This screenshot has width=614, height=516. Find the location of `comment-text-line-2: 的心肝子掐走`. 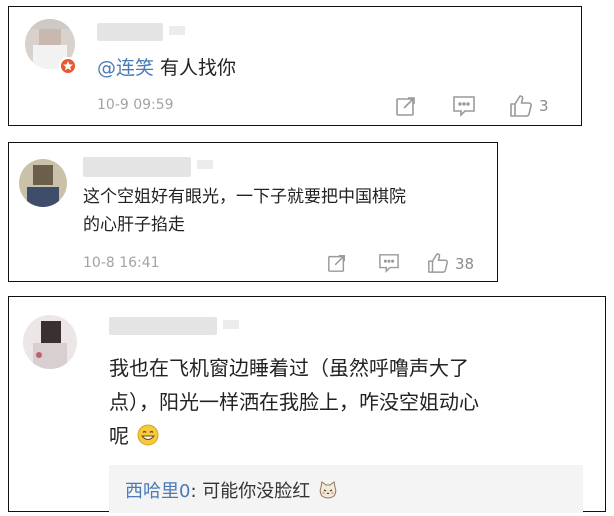

comment-text-line-2: 的心肝子掐走 is located at coordinates (134, 225).